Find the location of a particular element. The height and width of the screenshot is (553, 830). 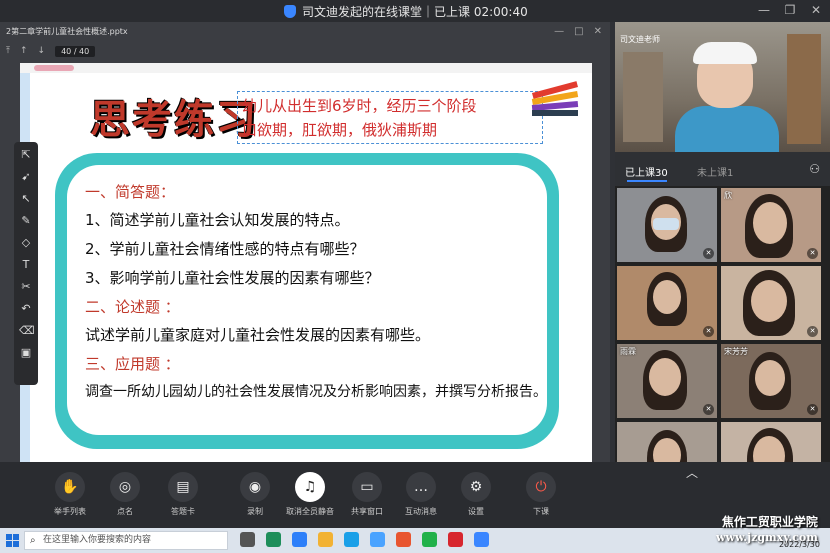

window-title-text: 司文迪发起的在线课堂｜已上课 02:00:40 is located at coordinates (415, 12).